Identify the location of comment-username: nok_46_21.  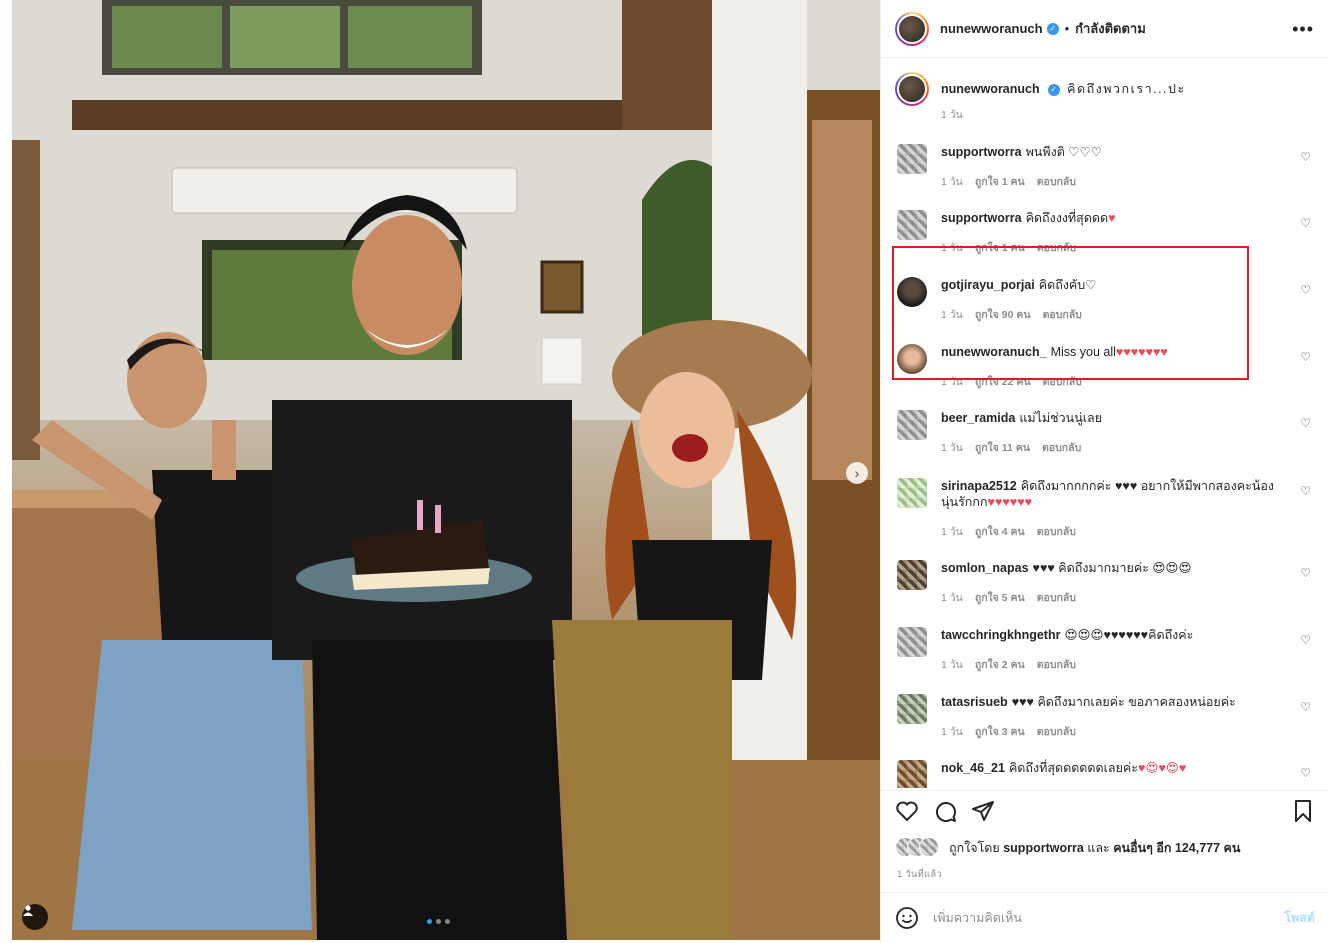
(973, 768).